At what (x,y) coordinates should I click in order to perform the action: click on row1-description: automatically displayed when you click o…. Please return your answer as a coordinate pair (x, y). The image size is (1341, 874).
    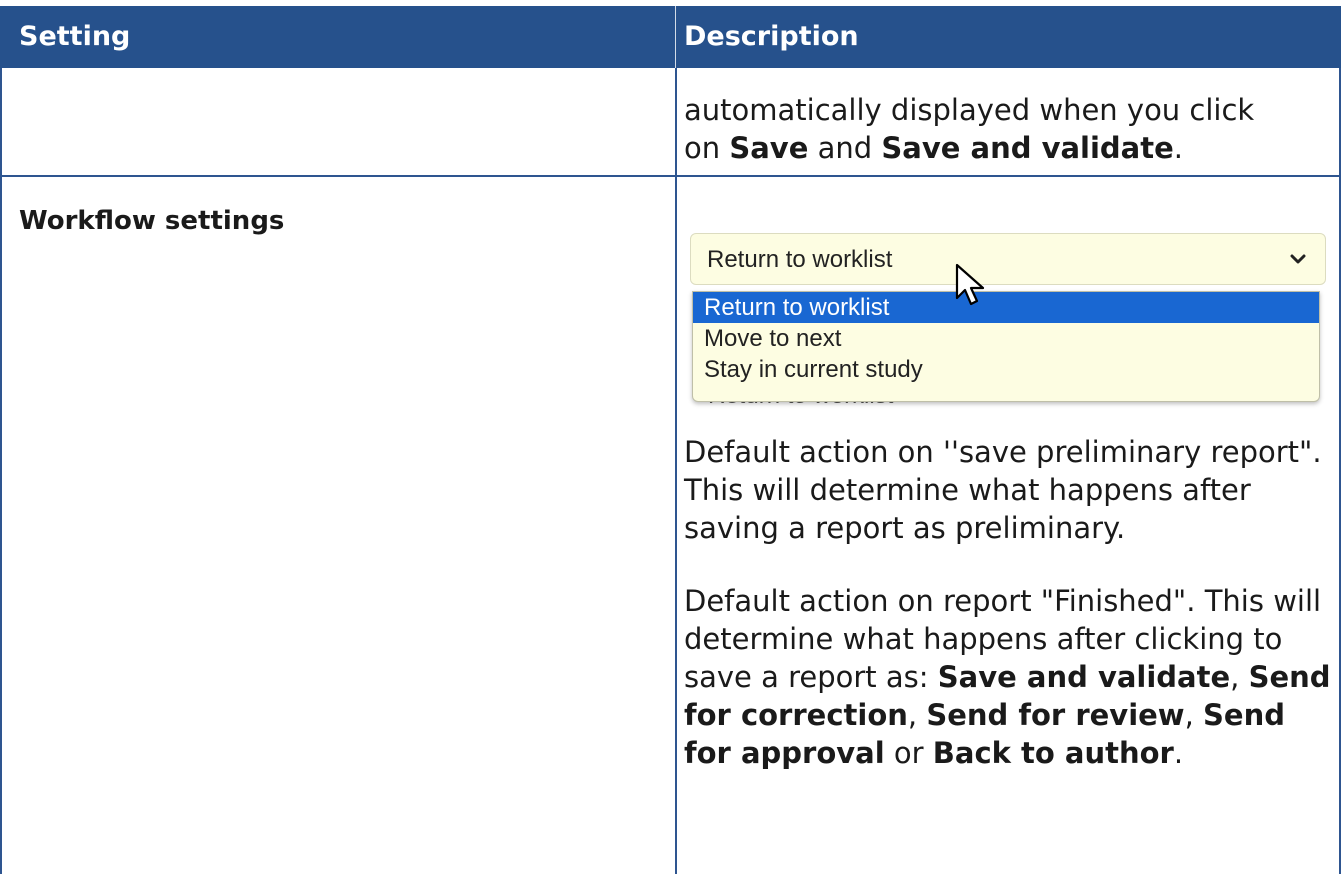
    Looking at the image, I should click on (1009, 129).